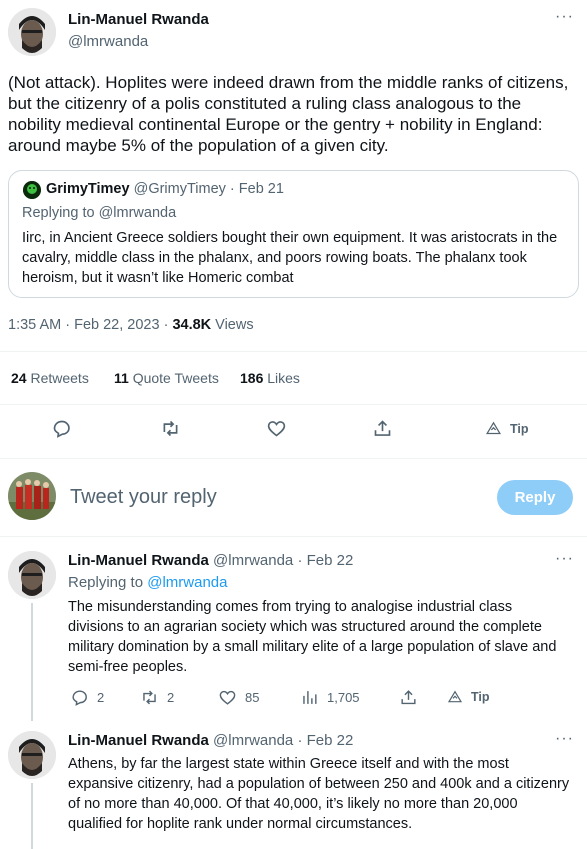  What do you see at coordinates (88, 189) in the screenshot?
I see `quote-author-name: GrimyTimey` at bounding box center [88, 189].